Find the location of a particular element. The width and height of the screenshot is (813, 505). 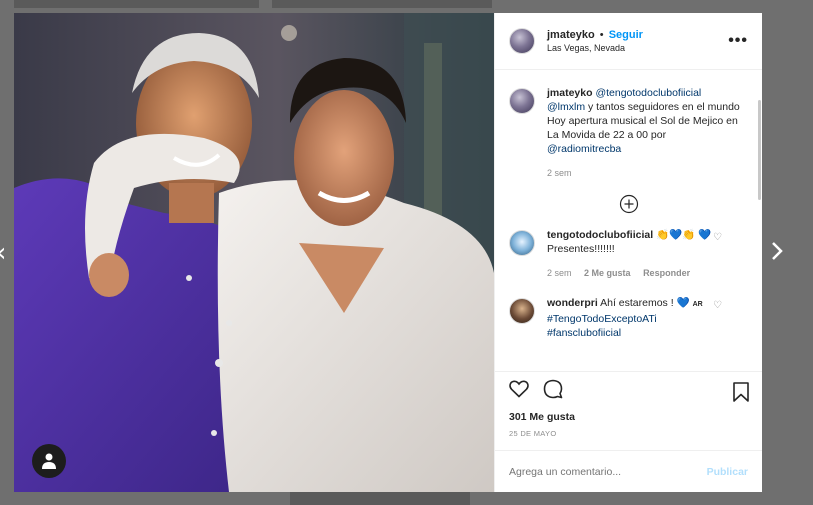

mention-link: @tengotodoclubofiicial is located at coordinates (648, 93).